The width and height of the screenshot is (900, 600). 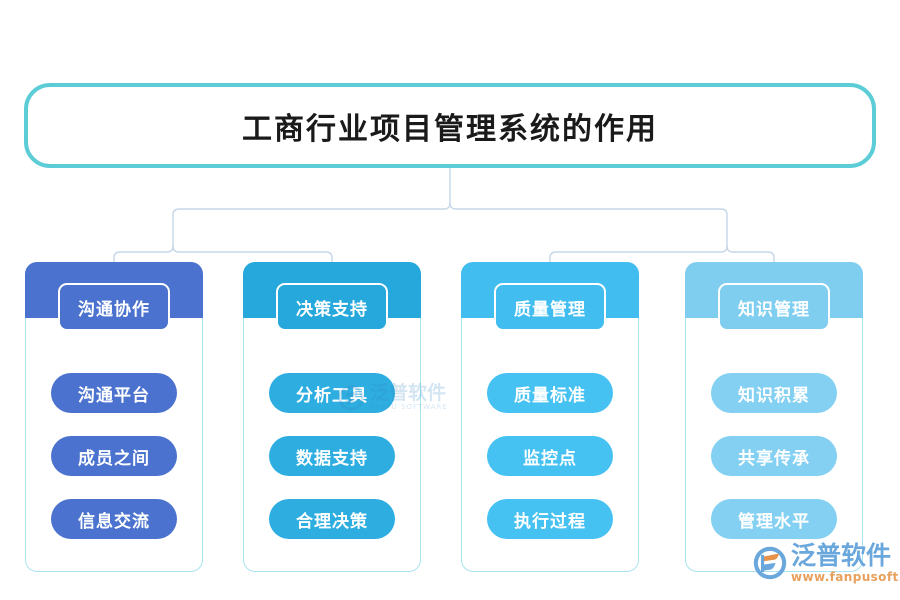 What do you see at coordinates (774, 395) in the screenshot?
I see `item-pill-label: 知识积累` at bounding box center [774, 395].